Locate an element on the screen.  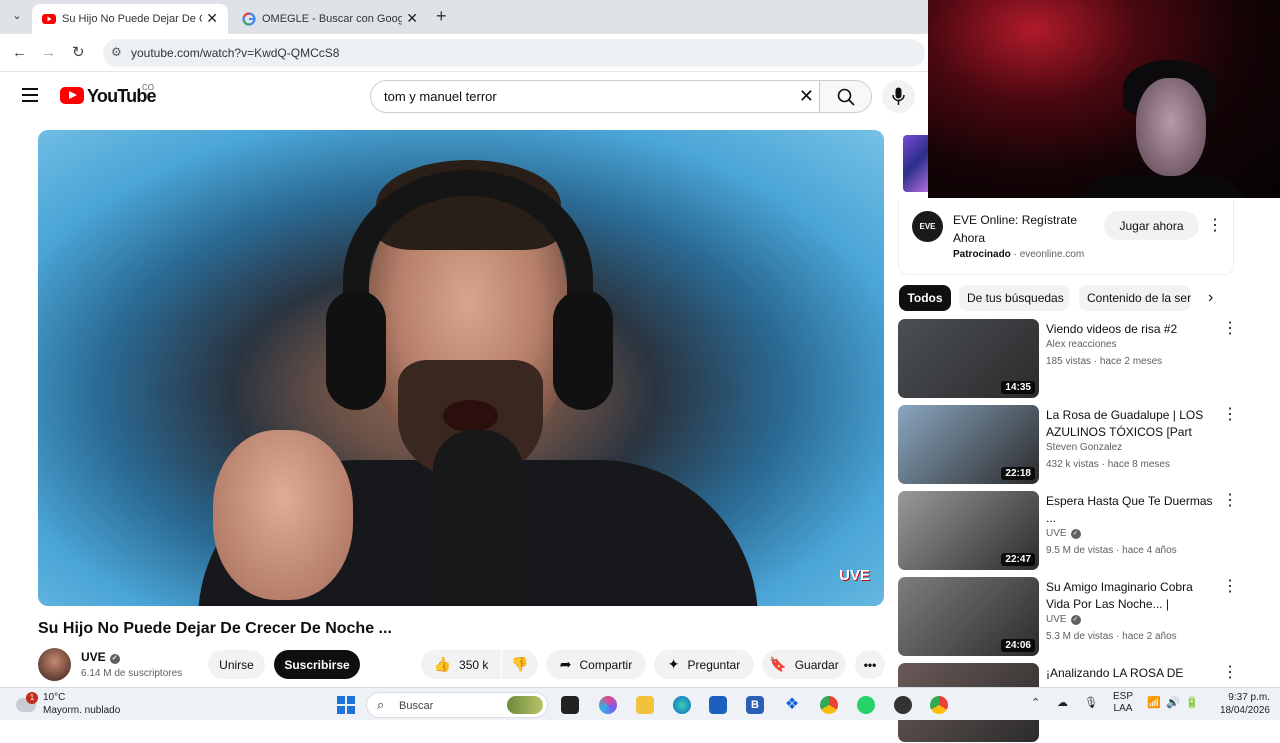
recommendation-title: Viendo videos de risa #2 is located at coordinates (1132, 329).